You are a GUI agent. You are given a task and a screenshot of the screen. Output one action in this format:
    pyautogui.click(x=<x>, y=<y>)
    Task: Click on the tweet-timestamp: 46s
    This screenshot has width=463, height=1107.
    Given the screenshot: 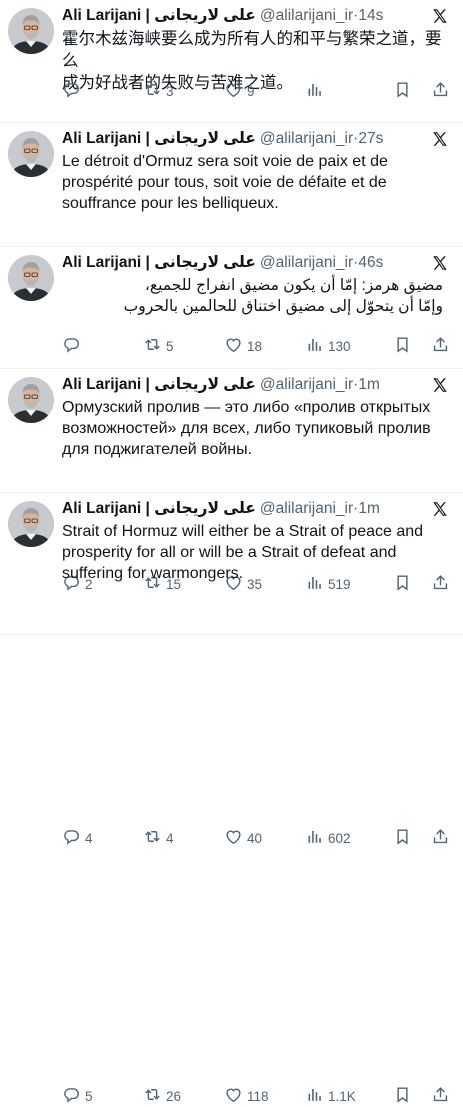 What is the action you would take?
    pyautogui.click(x=370, y=263)
    